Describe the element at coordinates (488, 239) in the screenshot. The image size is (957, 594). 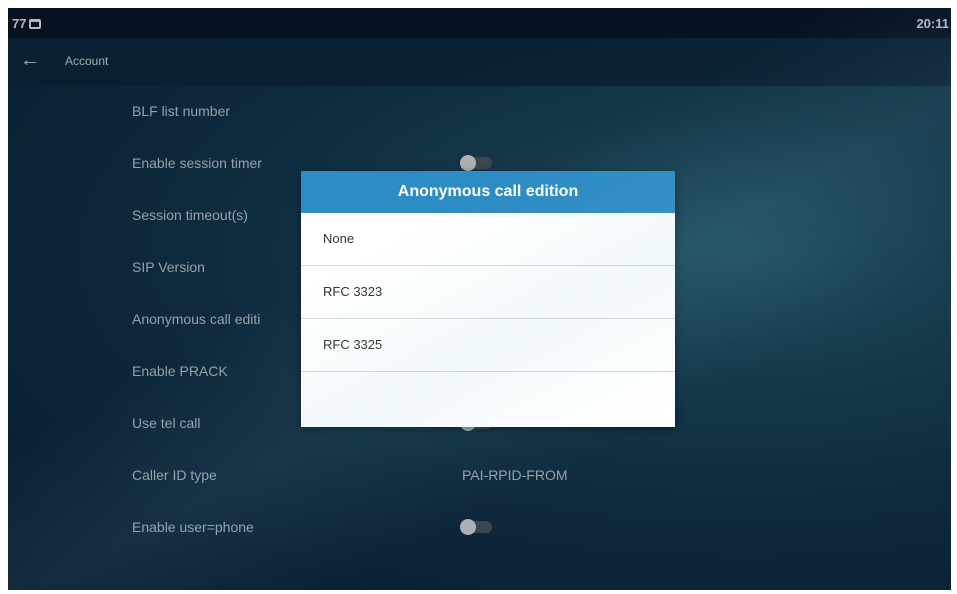
I see `option-none: None` at that location.